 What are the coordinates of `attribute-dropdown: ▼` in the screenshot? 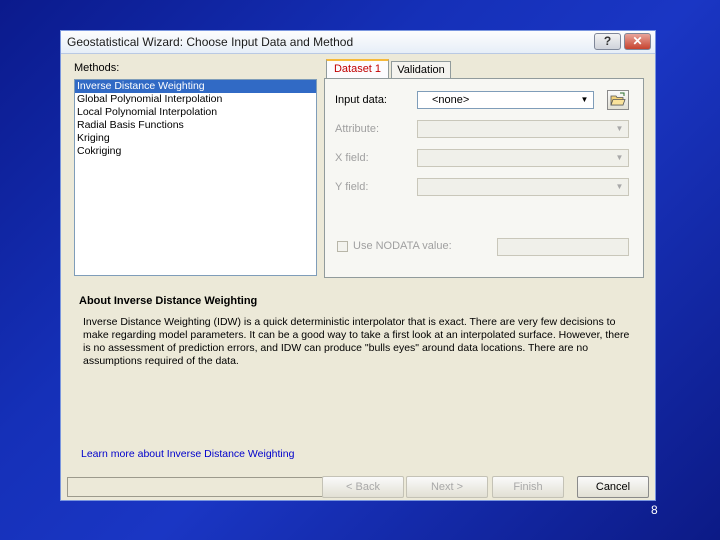 It's located at (523, 129).